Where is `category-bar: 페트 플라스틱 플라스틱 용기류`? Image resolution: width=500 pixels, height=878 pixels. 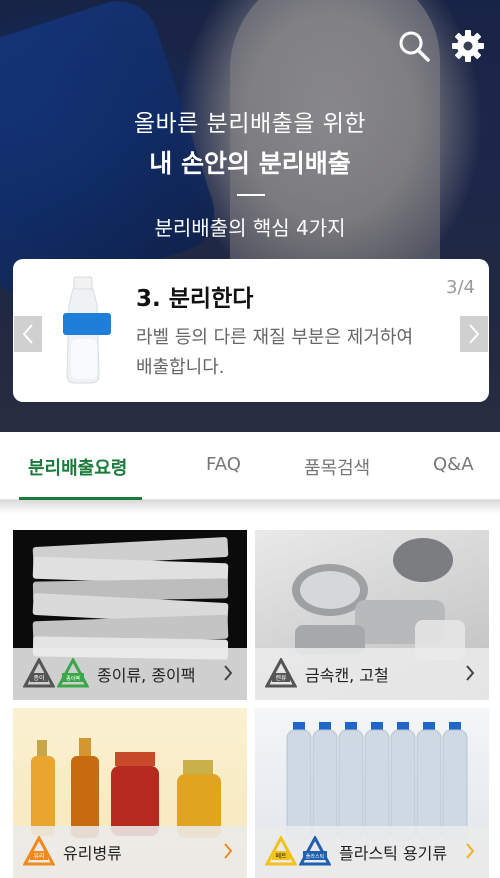
category-bar: 페트 플라스틱 플라스틱 용기류 is located at coordinates (372, 852).